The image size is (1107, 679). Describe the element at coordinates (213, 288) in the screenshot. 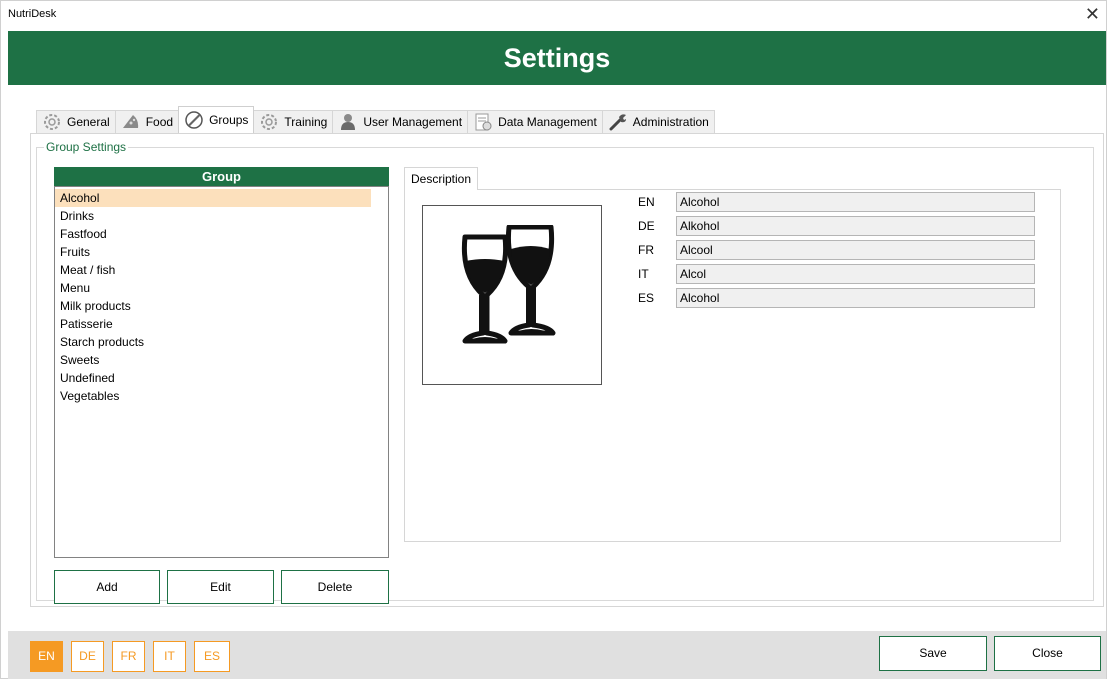

I see `list-item: Menu` at that location.